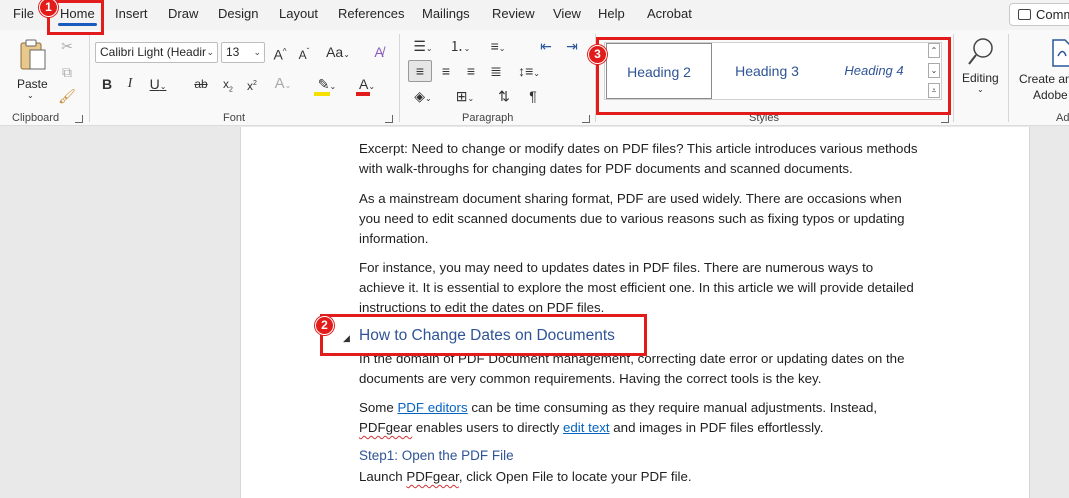 Image resolution: width=1069 pixels, height=498 pixels. What do you see at coordinates (252, 85) in the screenshot?
I see `superscript-icon: x2` at bounding box center [252, 85].